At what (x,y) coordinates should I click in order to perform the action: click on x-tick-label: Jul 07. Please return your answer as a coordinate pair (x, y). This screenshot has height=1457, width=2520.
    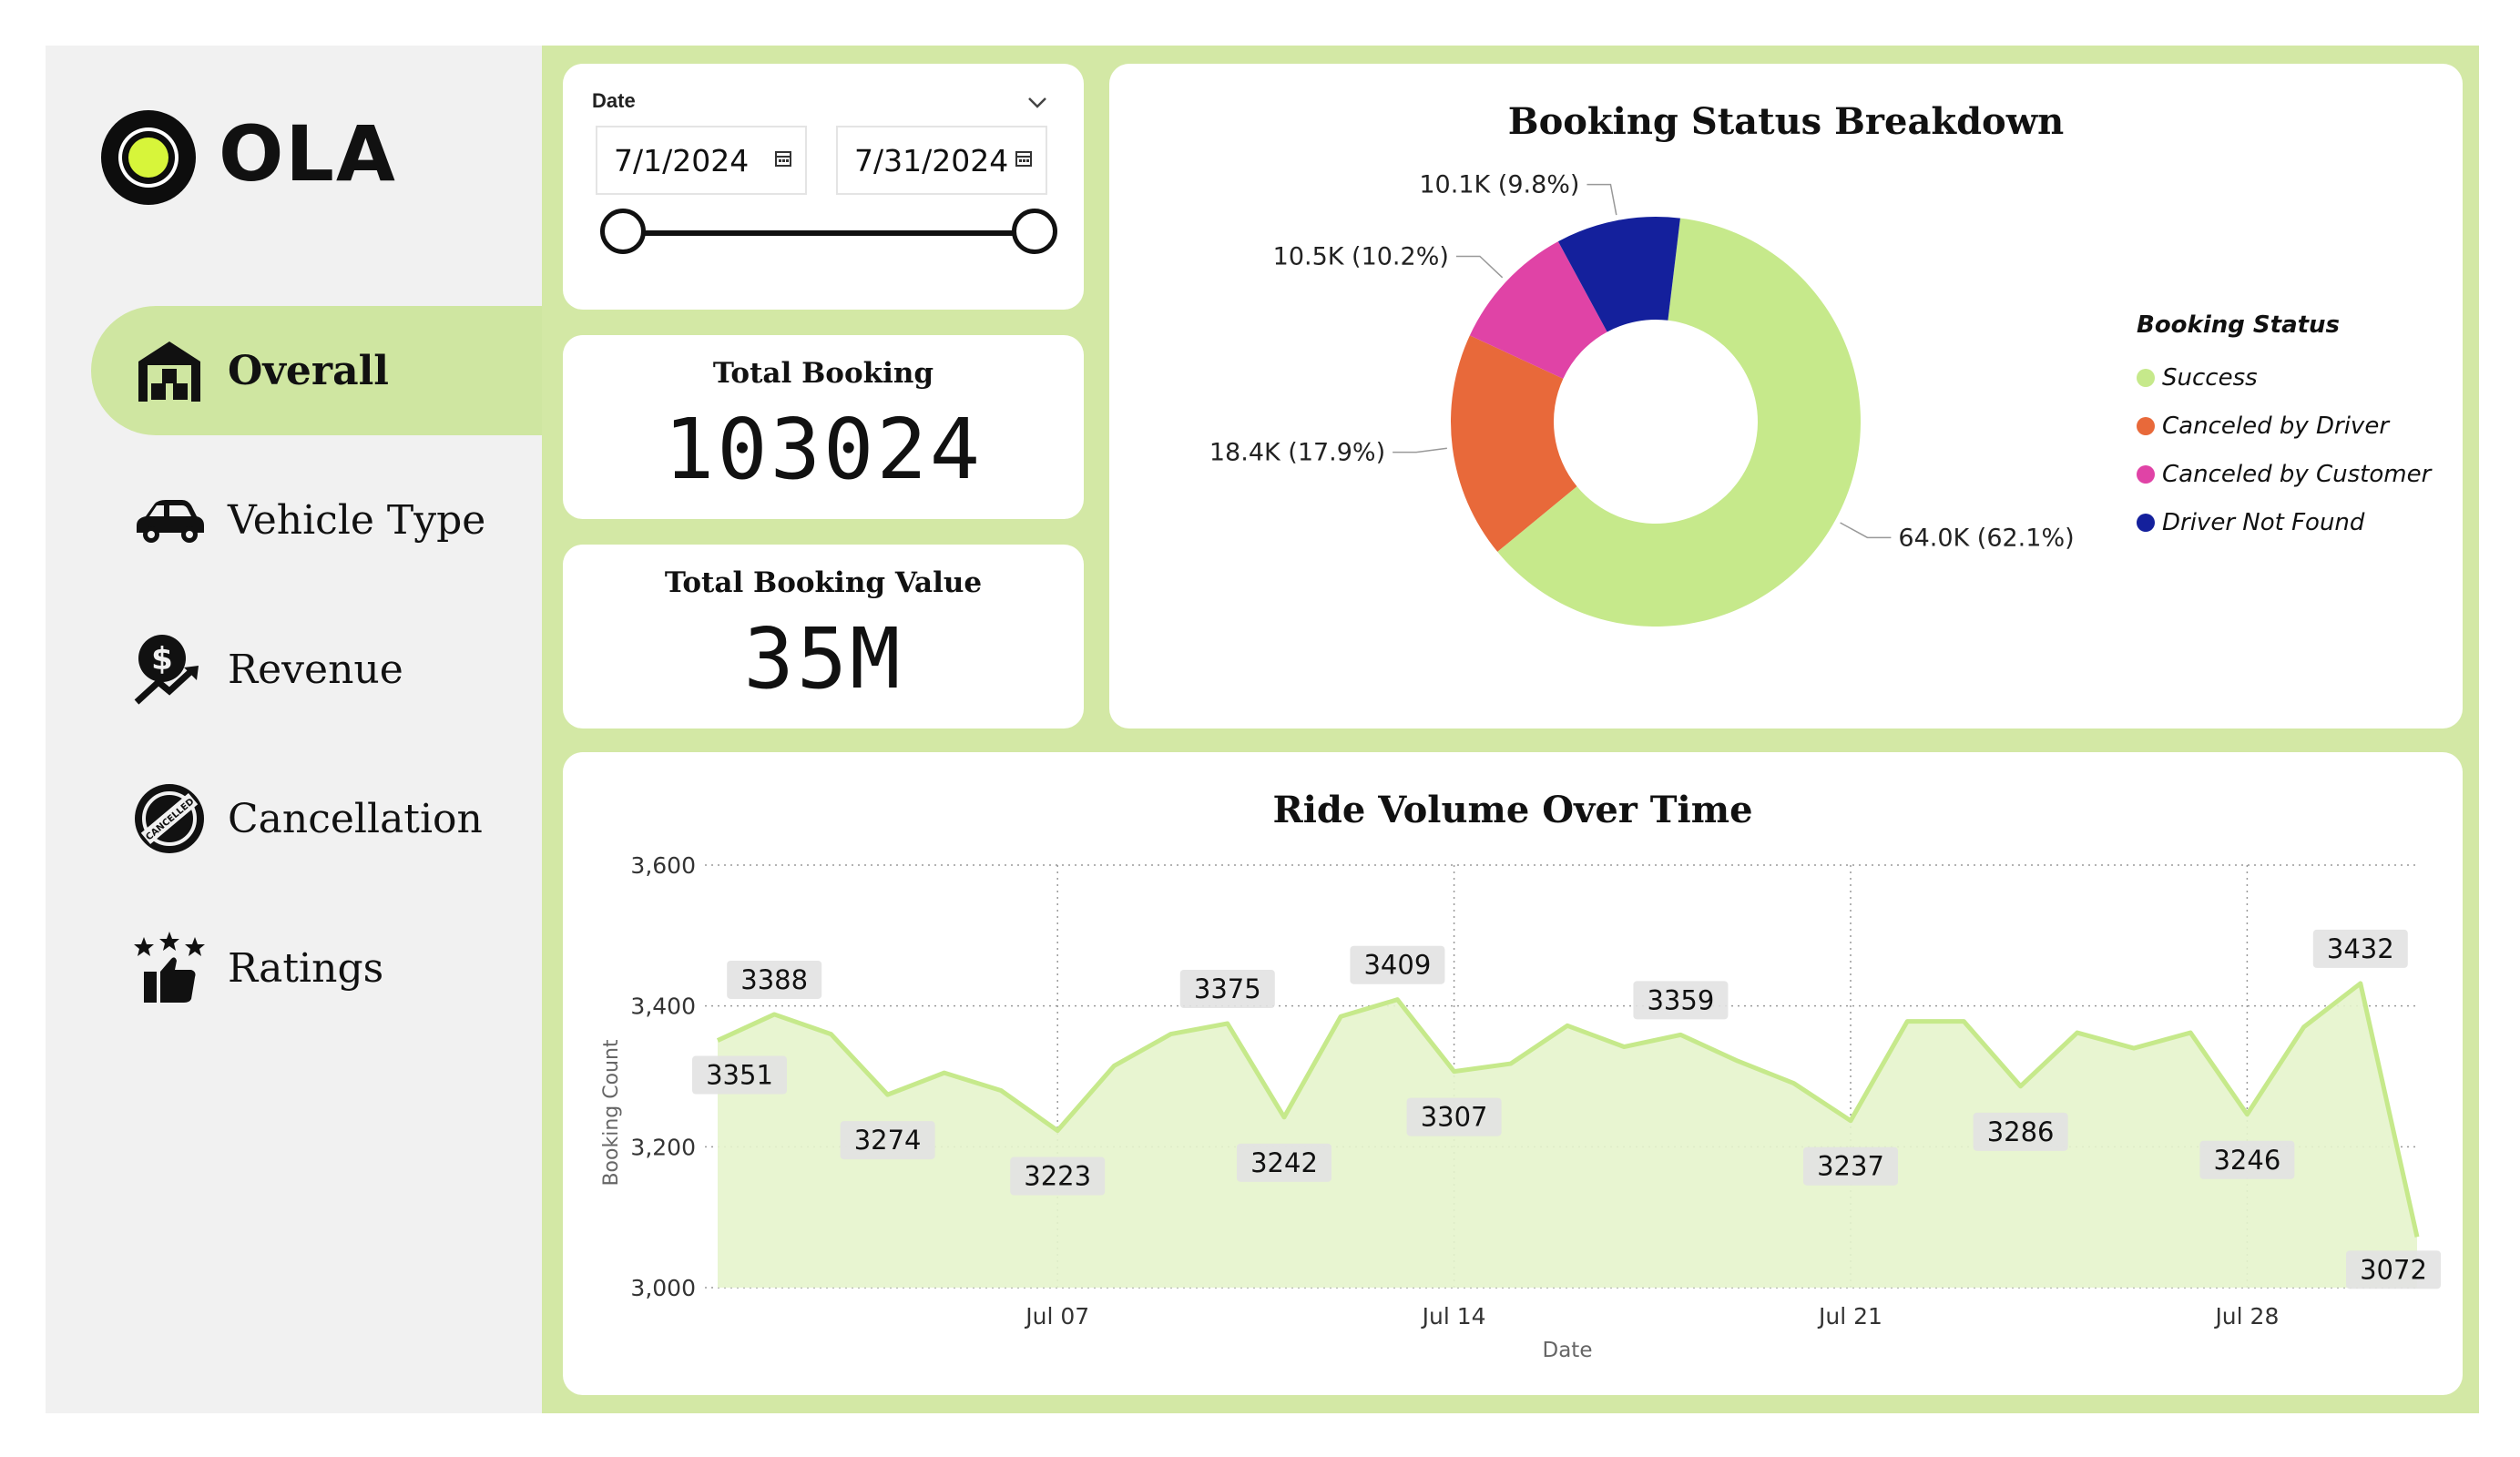
    Looking at the image, I should click on (1056, 1316).